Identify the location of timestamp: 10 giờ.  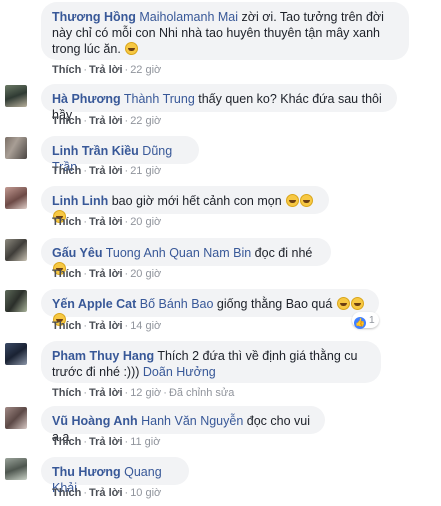
(145, 493).